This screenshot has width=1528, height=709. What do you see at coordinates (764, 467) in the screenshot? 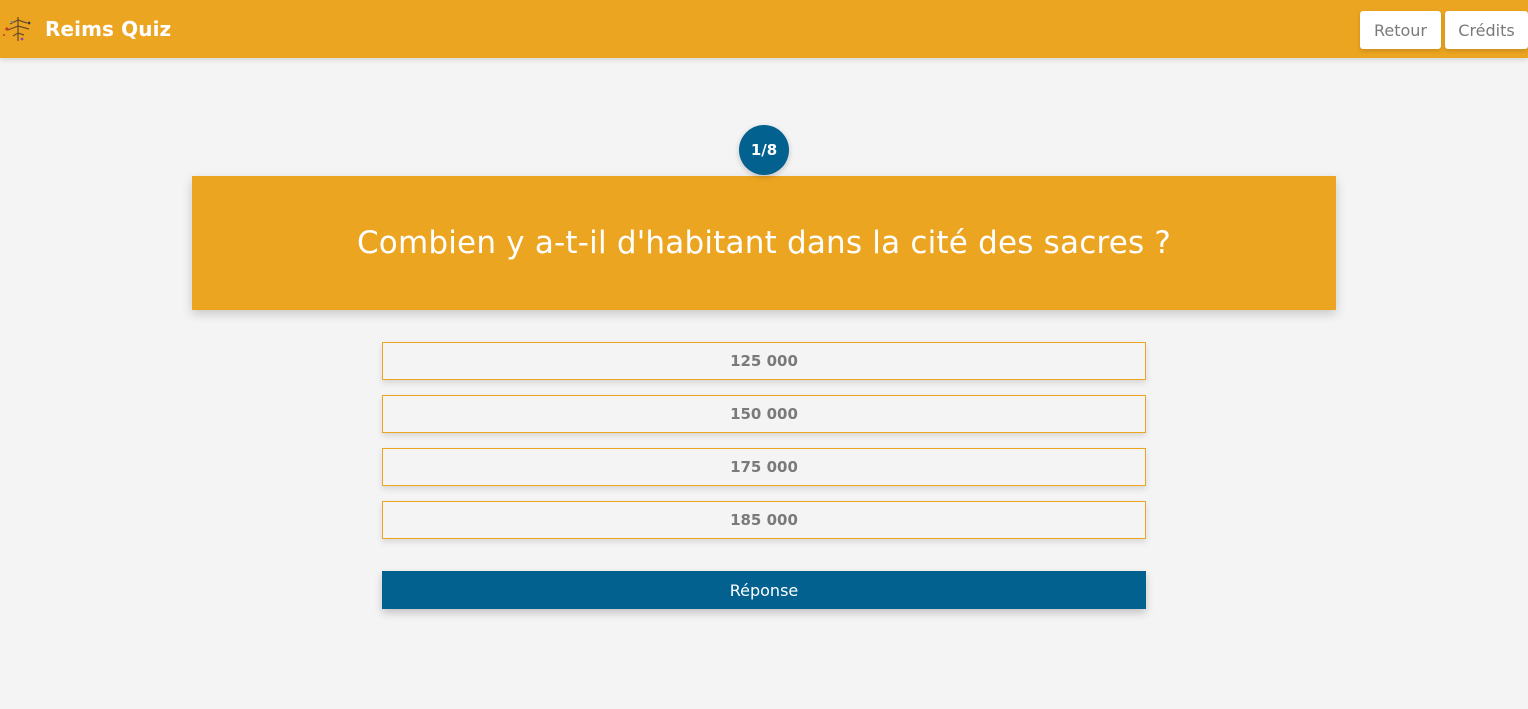
I see `answer-option-3: 175 000` at bounding box center [764, 467].